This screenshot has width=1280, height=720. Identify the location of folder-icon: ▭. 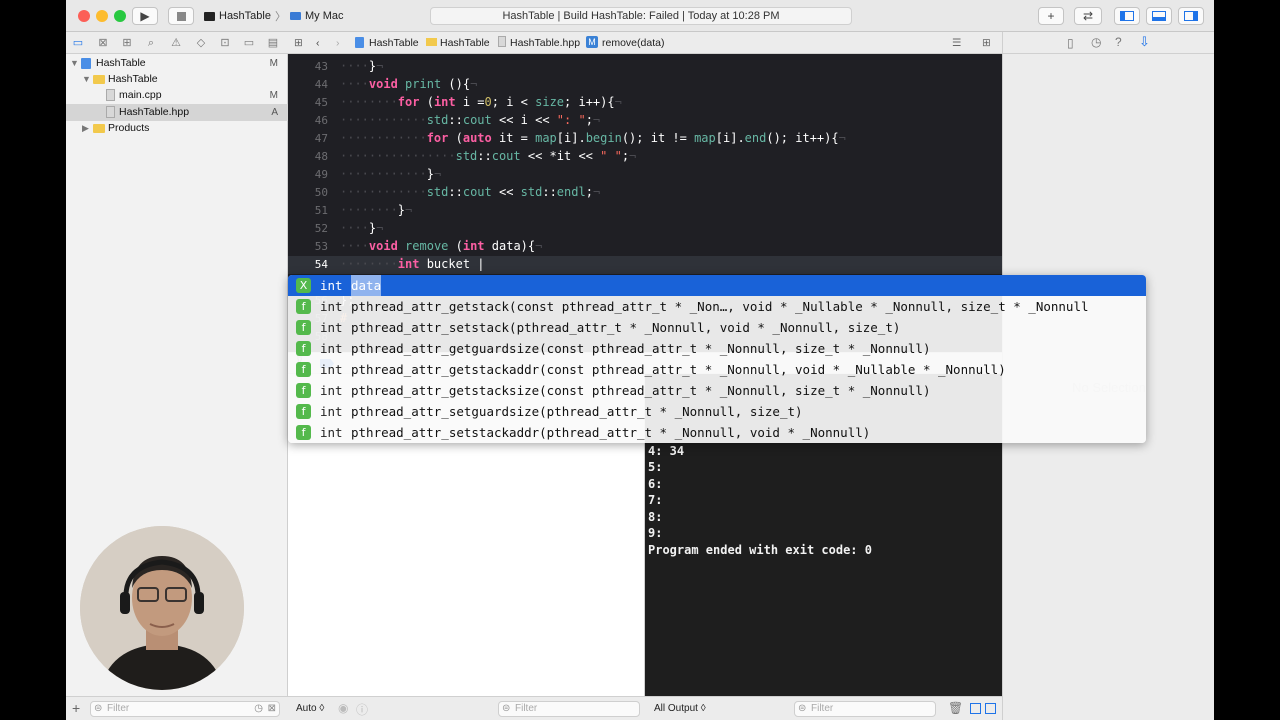
(78, 43).